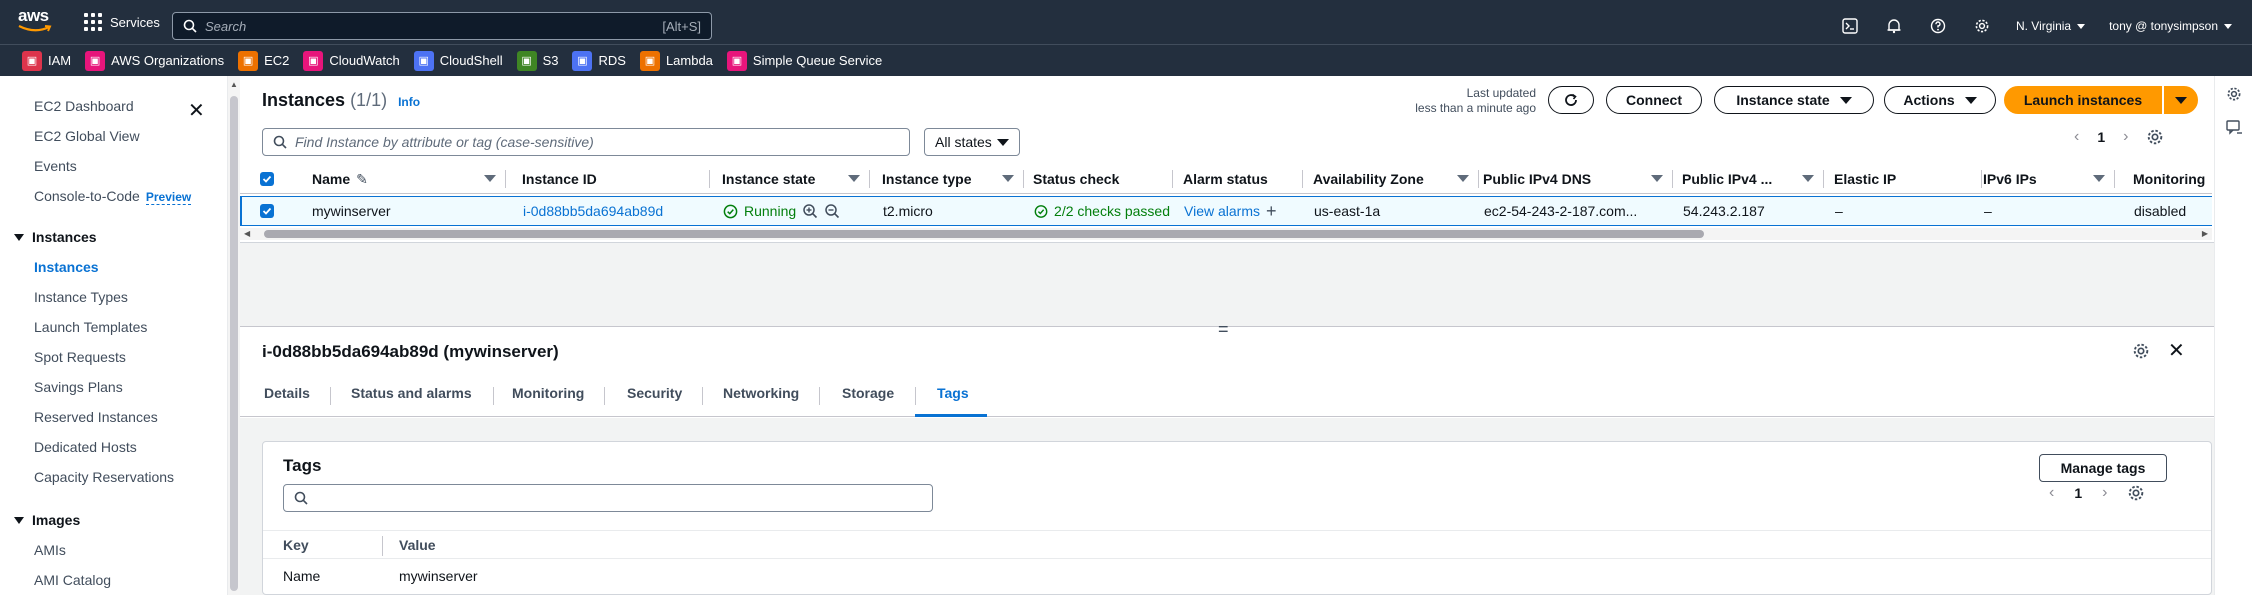 Image resolution: width=2252 pixels, height=595 pixels. What do you see at coordinates (619, 498) in the screenshot?
I see `tags-search-input` at bounding box center [619, 498].